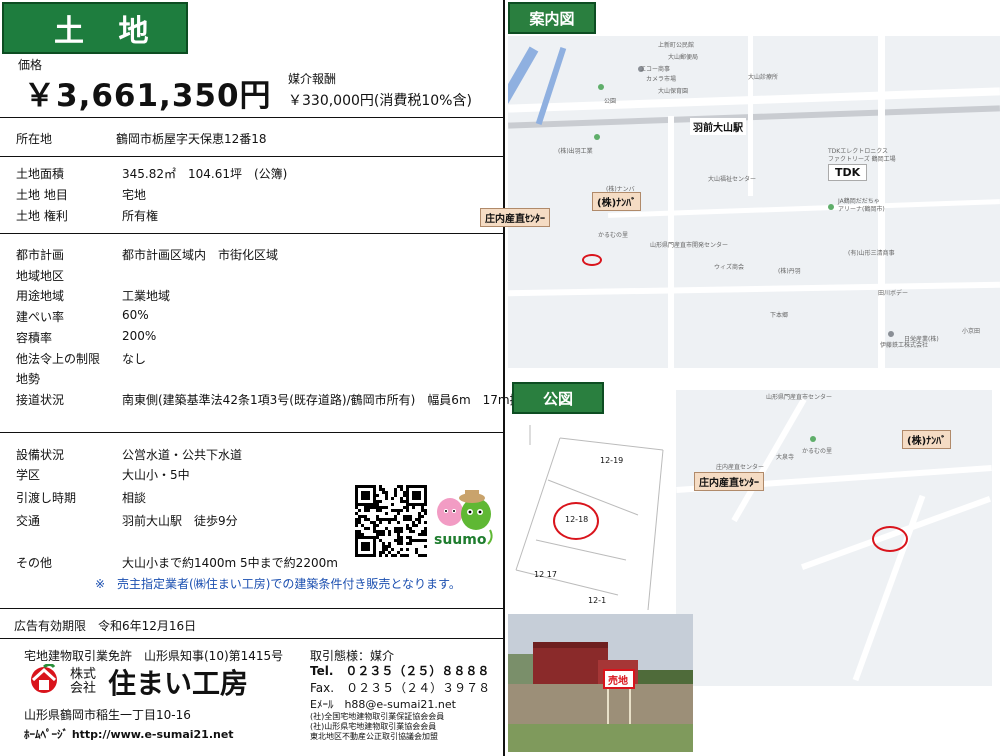  What do you see at coordinates (40, 455) in the screenshot?
I see `field-label: 設備状況` at bounding box center [40, 455].